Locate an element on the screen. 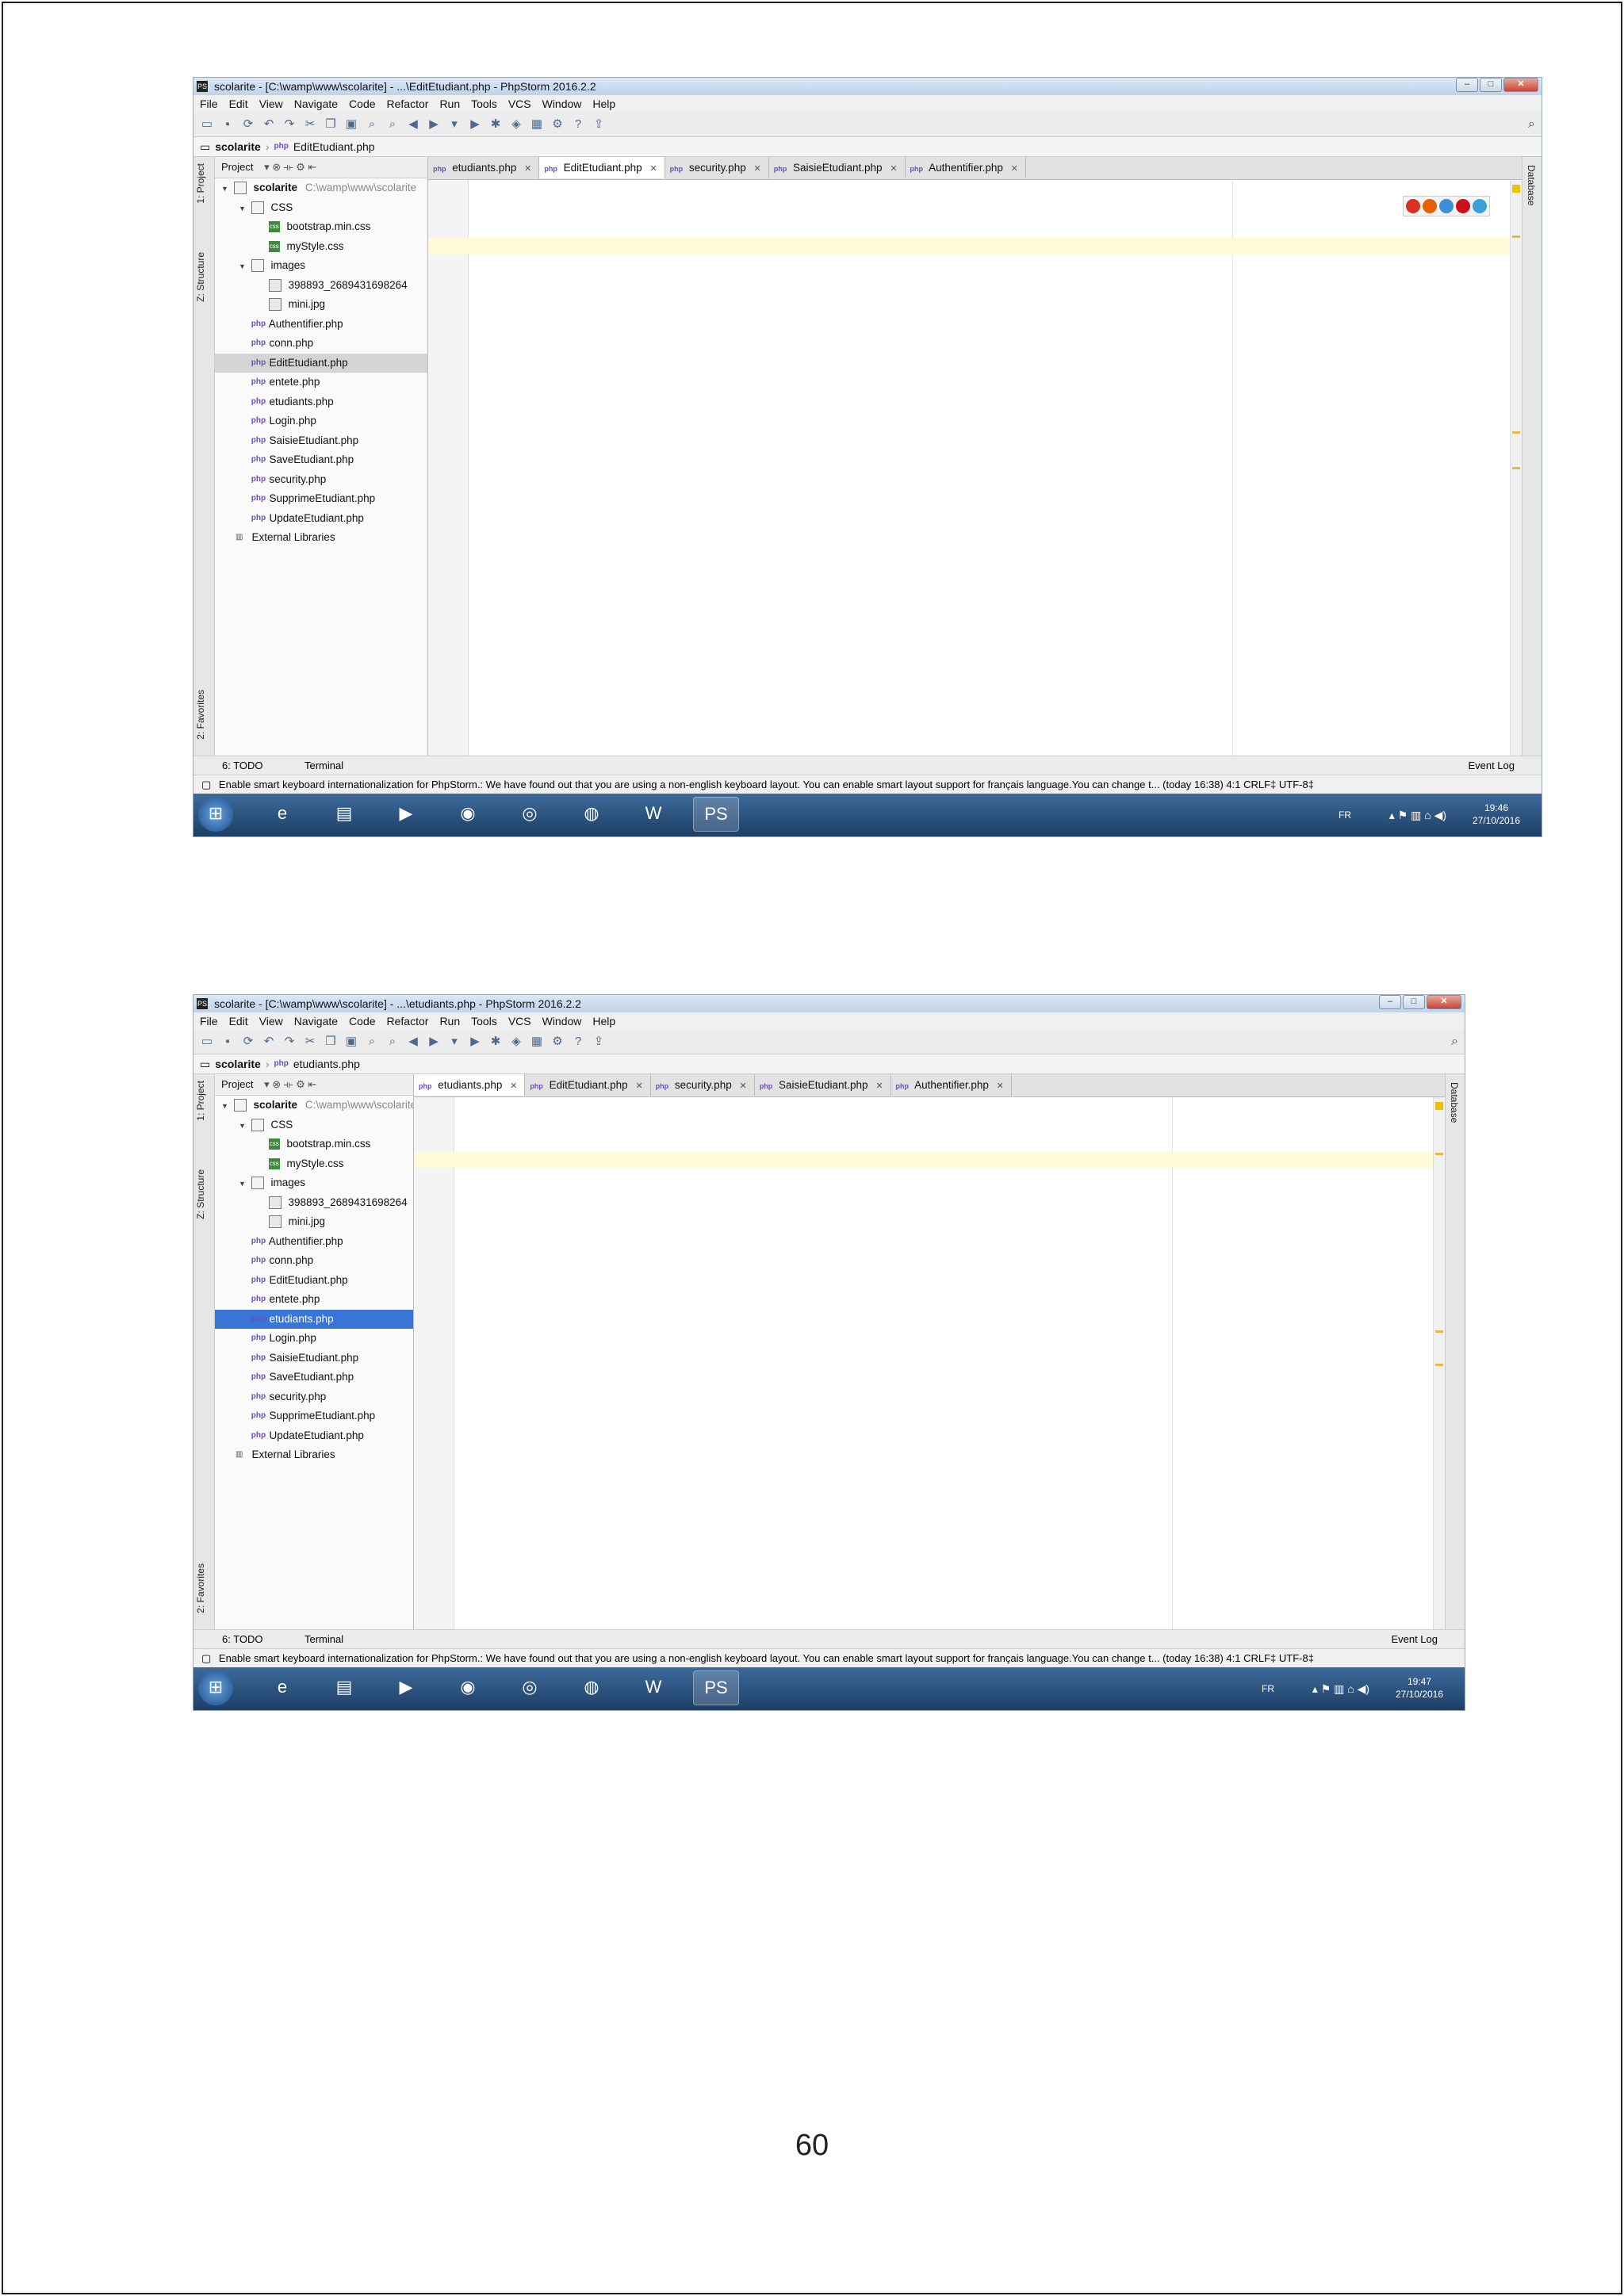 This screenshot has height=2296, width=1624. maximize-button: □ is located at coordinates (1414, 1002).